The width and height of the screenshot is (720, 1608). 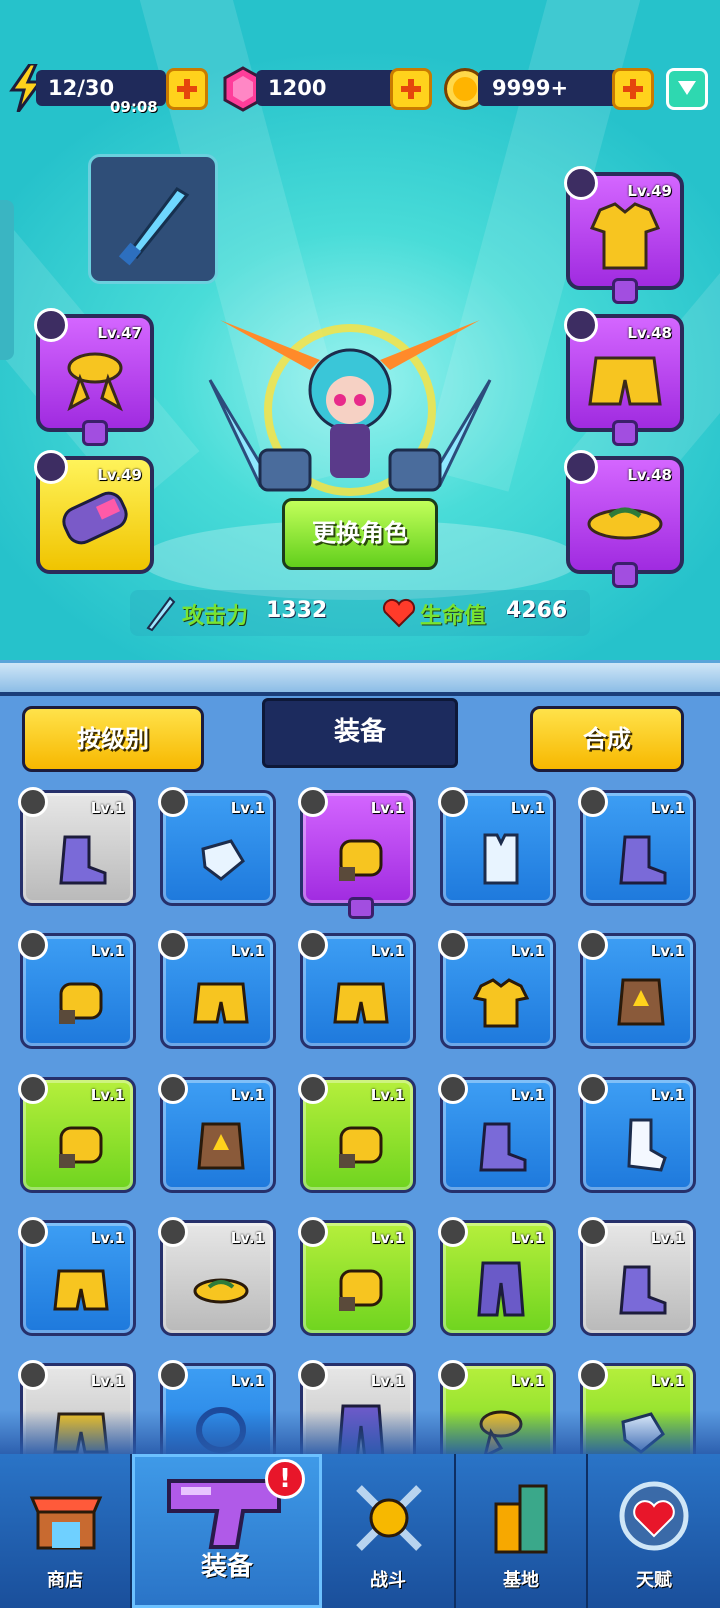 What do you see at coordinates (654, 1516) in the screenshot?
I see `heart-shield-icon` at bounding box center [654, 1516].